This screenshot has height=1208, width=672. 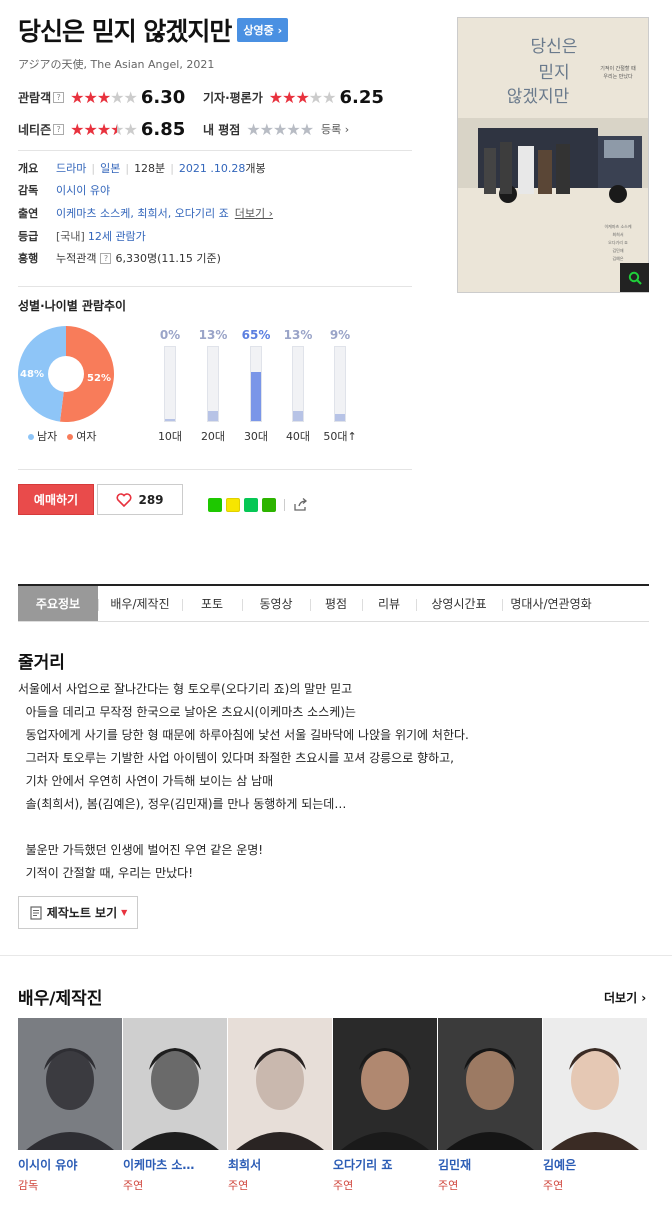 What do you see at coordinates (142, 213) in the screenshot?
I see `cast-links: 이케마츠 소스케, 최희서, 오다기리 죠` at bounding box center [142, 213].